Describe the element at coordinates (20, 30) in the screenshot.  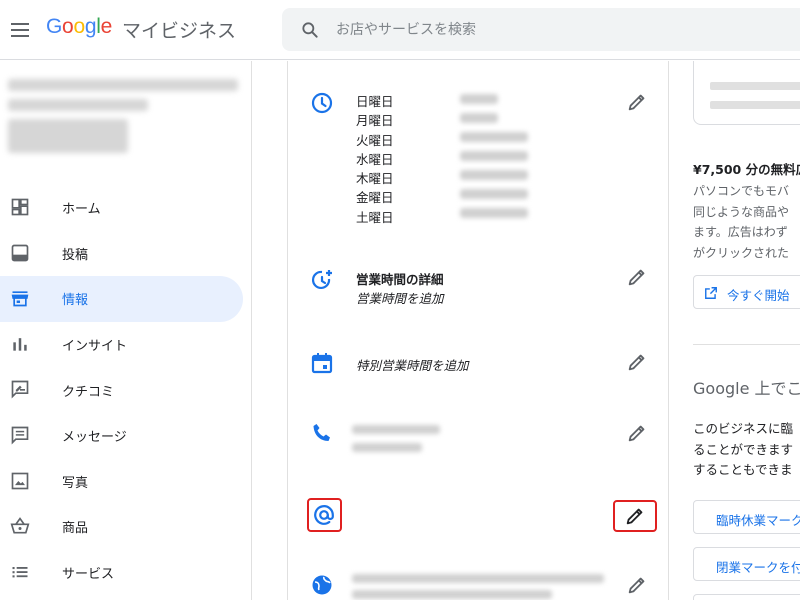
I see `menu-icon` at that location.